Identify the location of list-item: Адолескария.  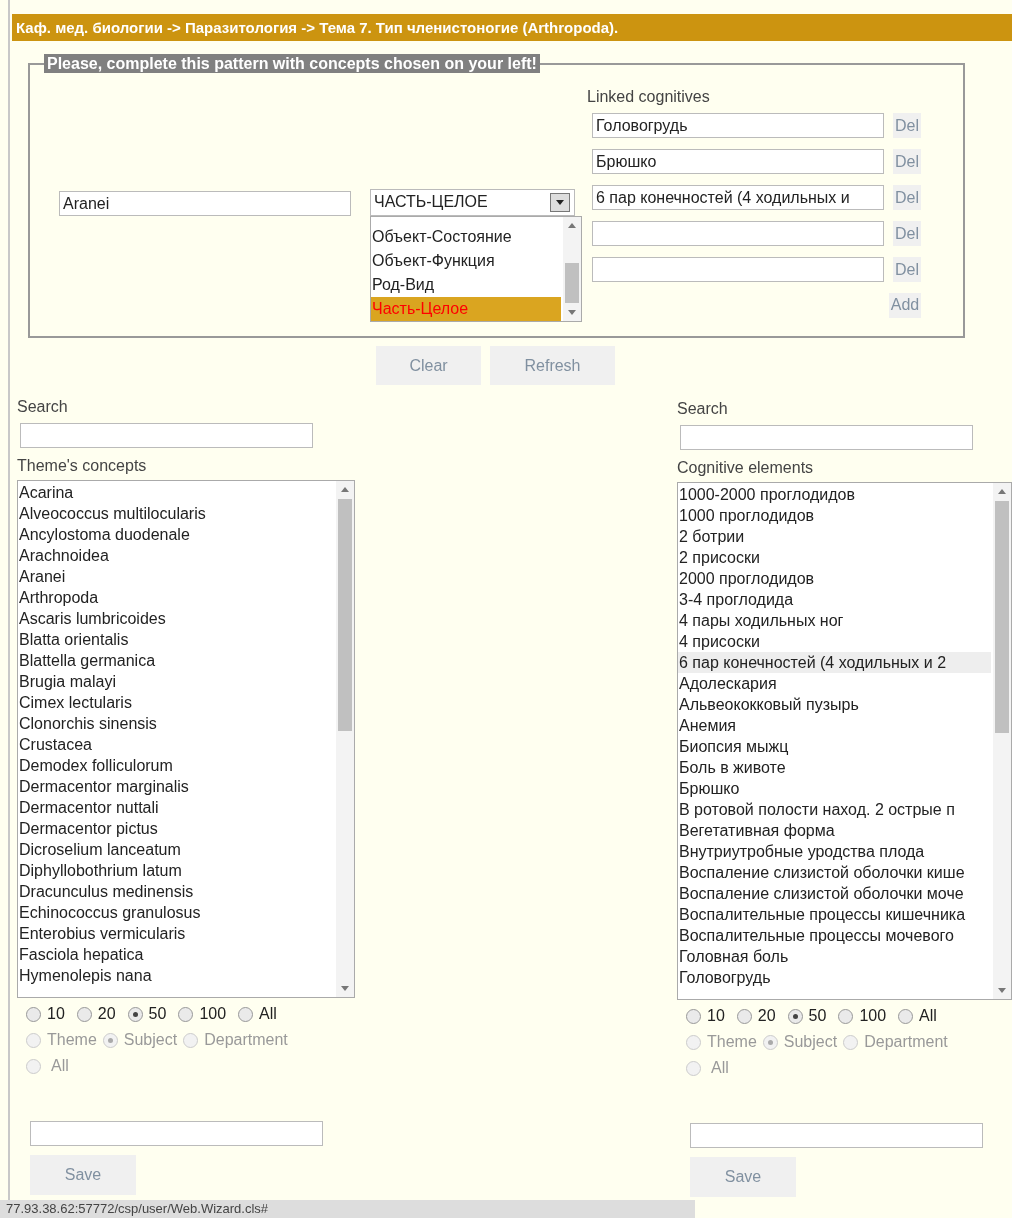
(834, 683).